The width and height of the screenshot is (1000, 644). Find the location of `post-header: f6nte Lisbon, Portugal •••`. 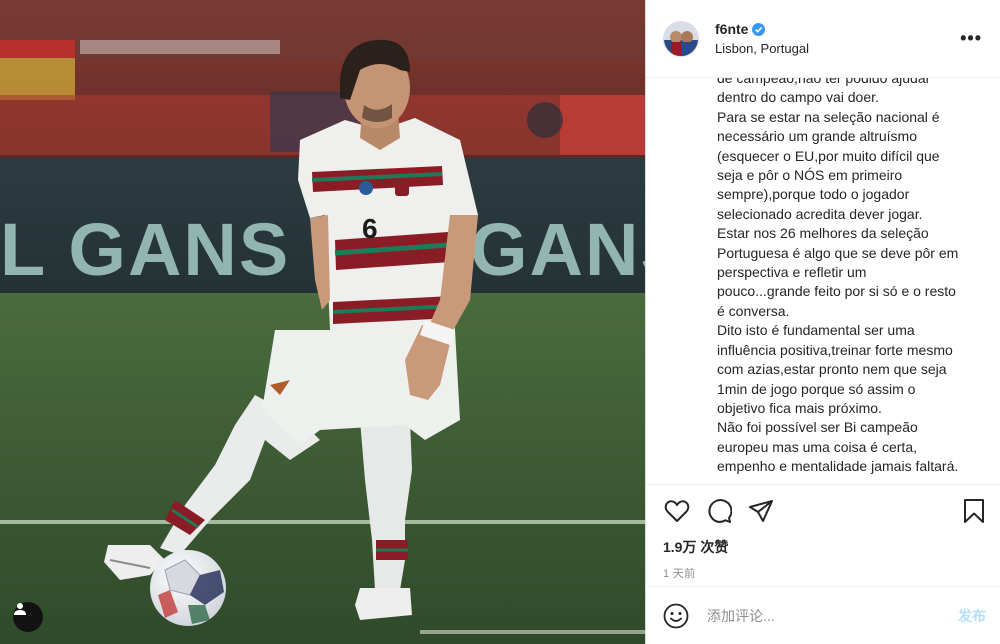

post-header: f6nte Lisbon, Portugal ••• is located at coordinates (823, 39).